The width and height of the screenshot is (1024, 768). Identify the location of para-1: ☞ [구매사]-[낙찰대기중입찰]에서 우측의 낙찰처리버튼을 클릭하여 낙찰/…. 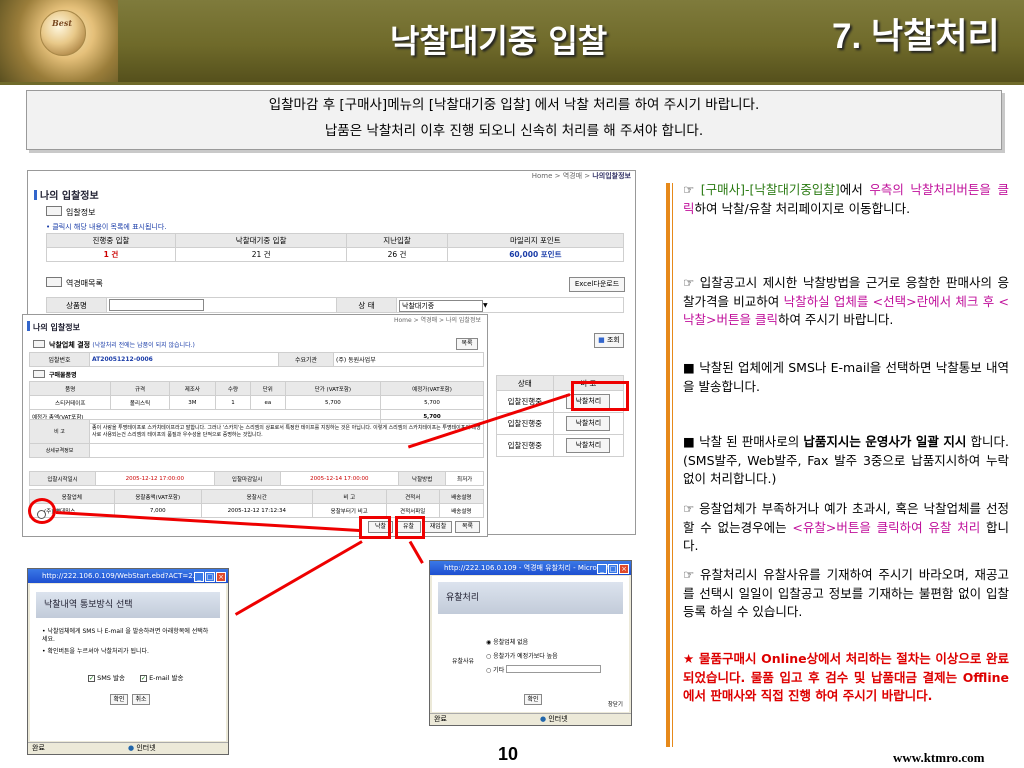
(846, 199).